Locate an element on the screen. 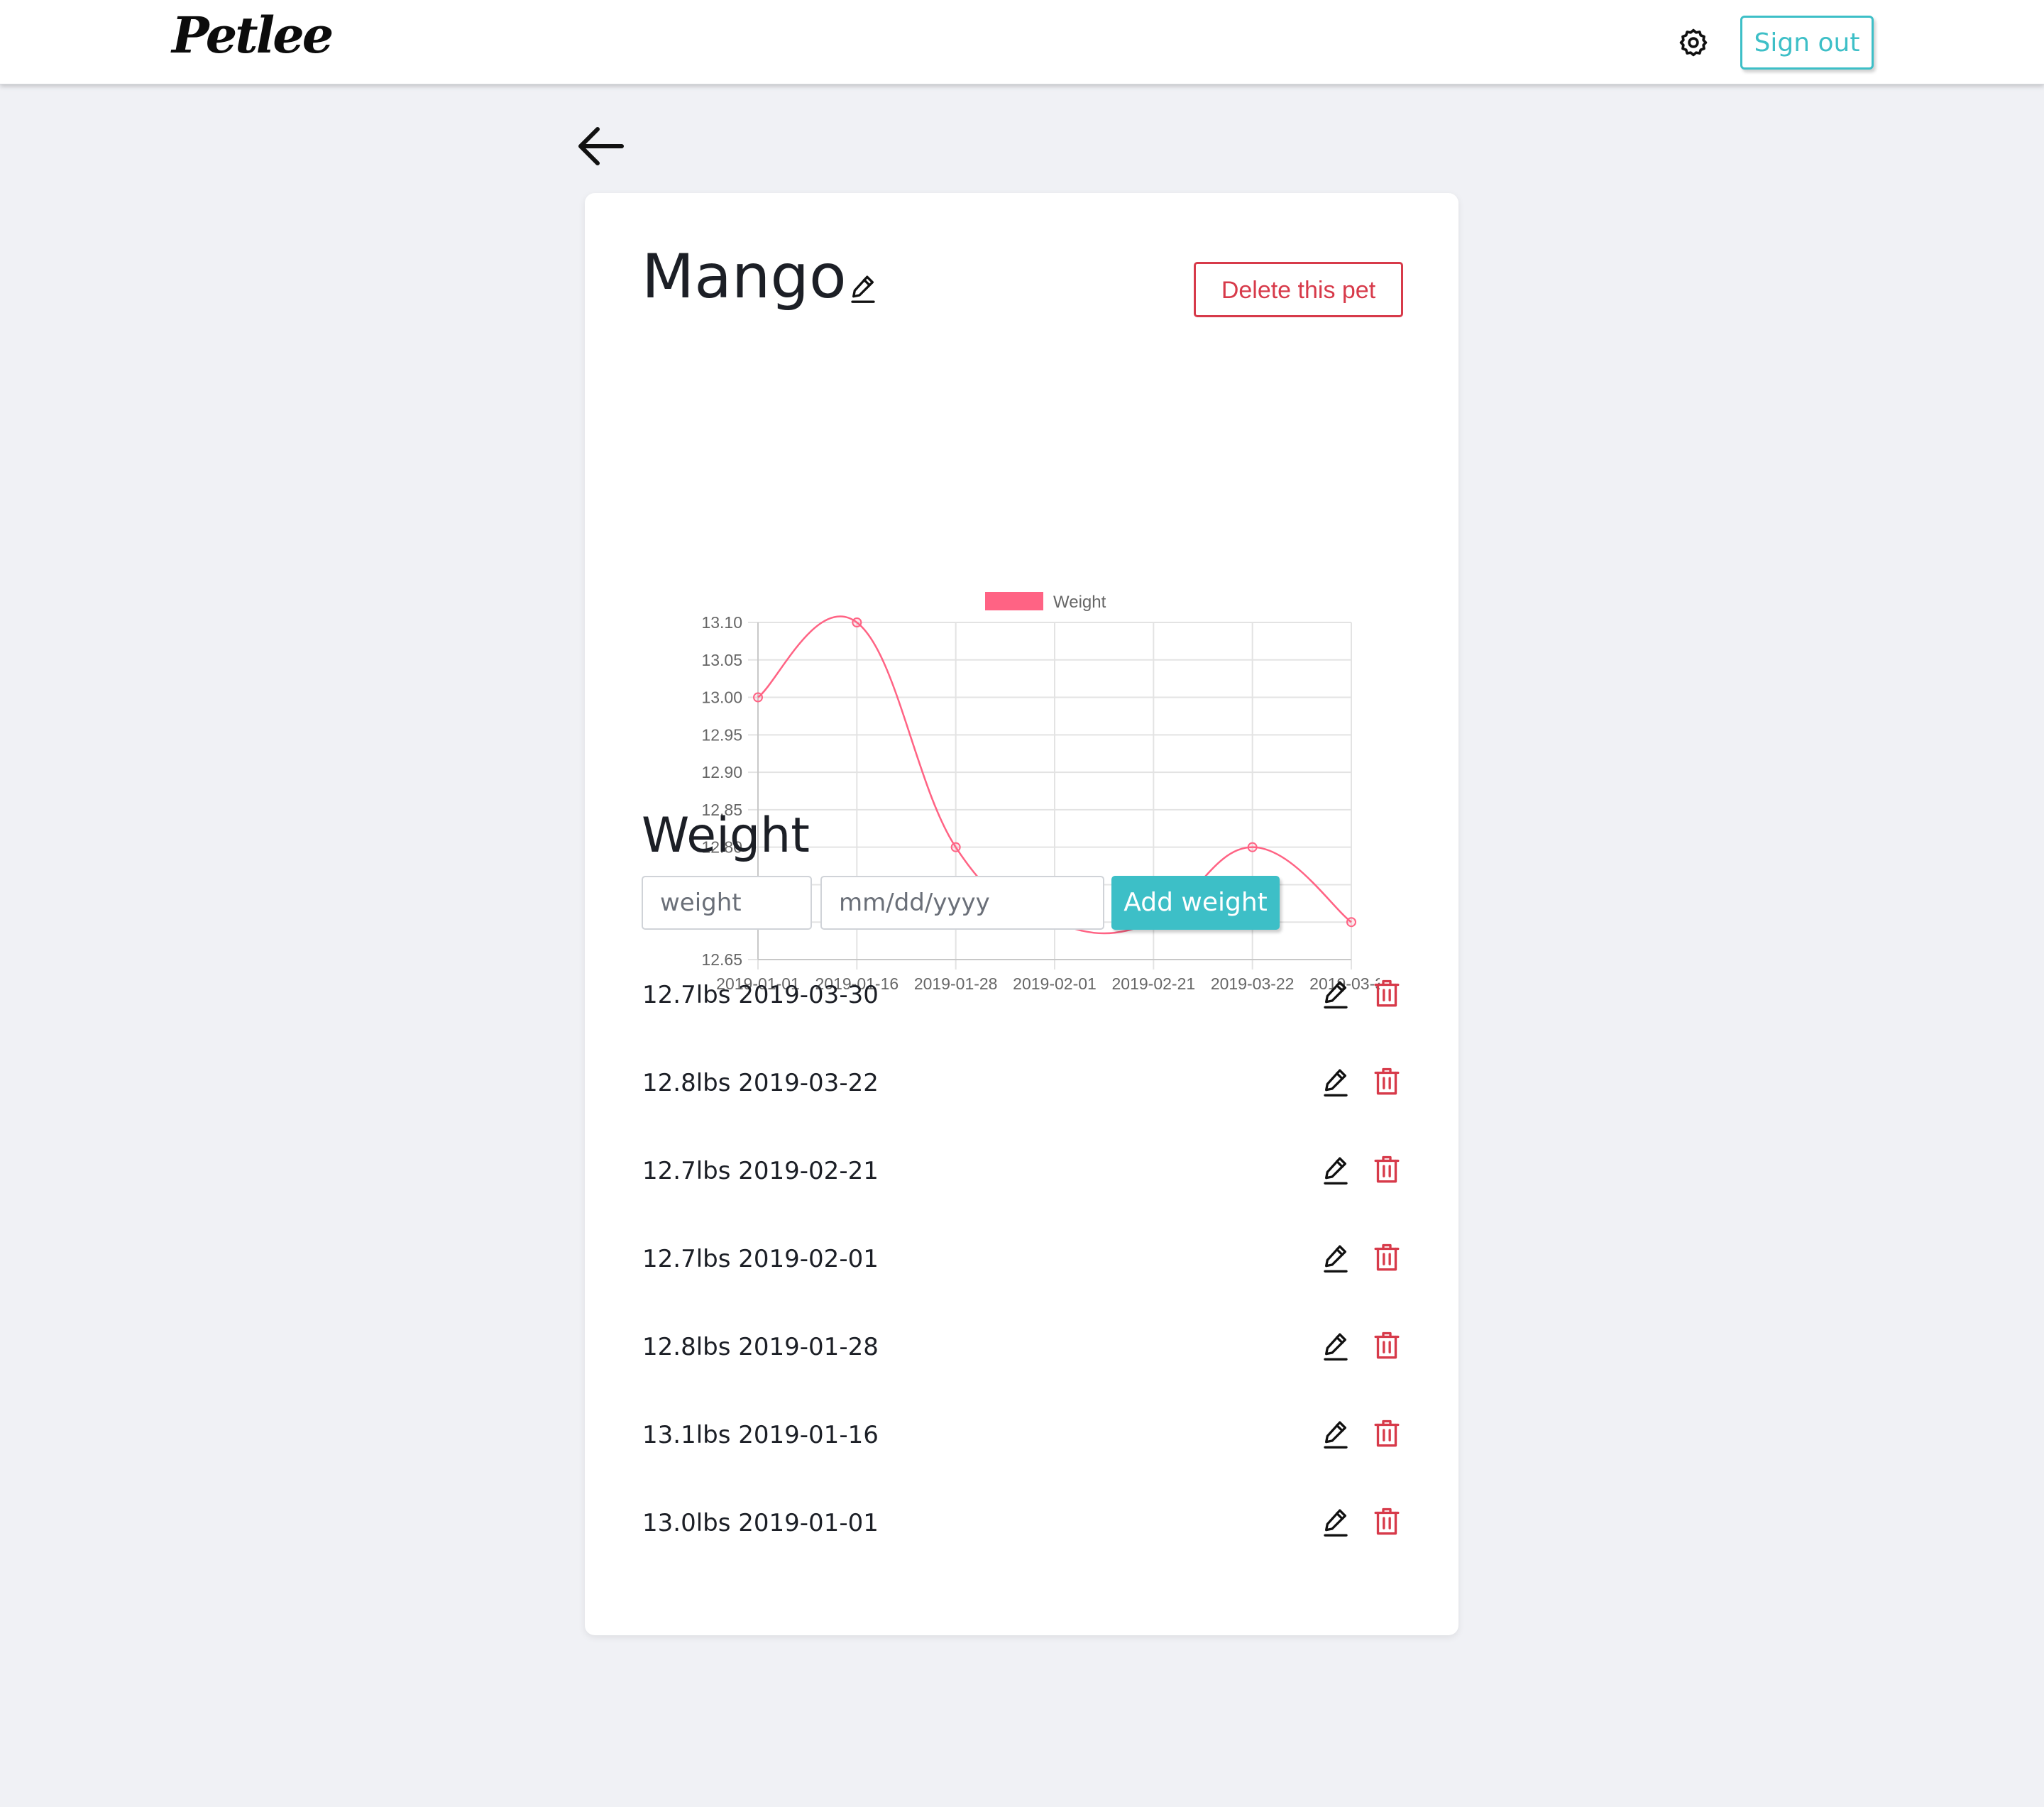  weight-entry-text: 13.0lbs 2019-01-01 is located at coordinates (760, 1523).